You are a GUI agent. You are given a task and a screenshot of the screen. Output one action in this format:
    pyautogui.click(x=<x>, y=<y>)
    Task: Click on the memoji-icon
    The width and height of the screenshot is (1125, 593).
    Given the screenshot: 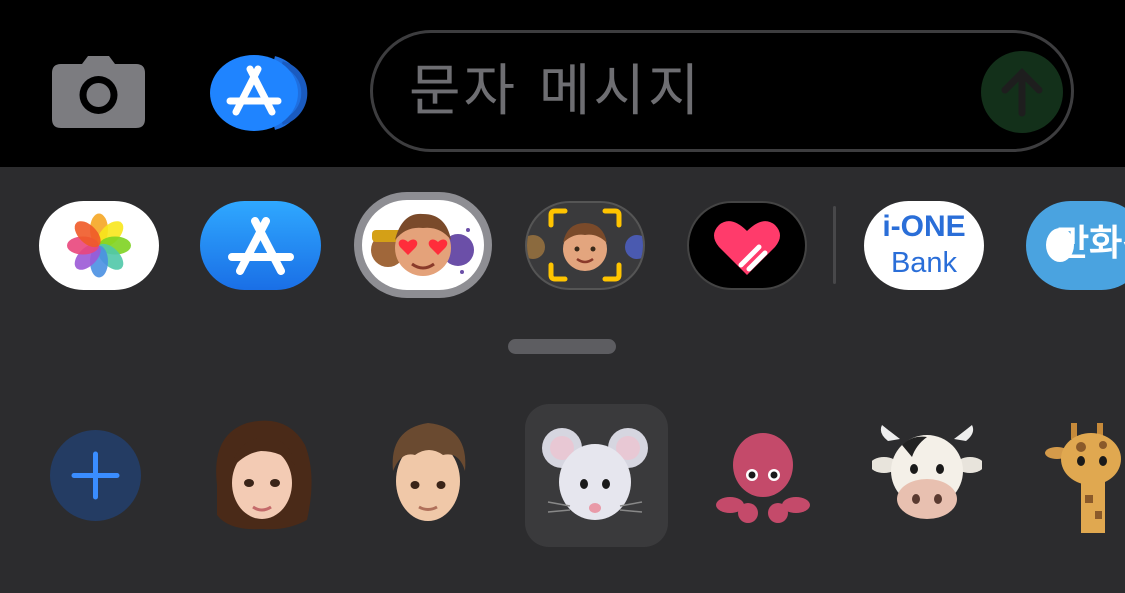 What is the action you would take?
    pyautogui.click(x=422, y=244)
    